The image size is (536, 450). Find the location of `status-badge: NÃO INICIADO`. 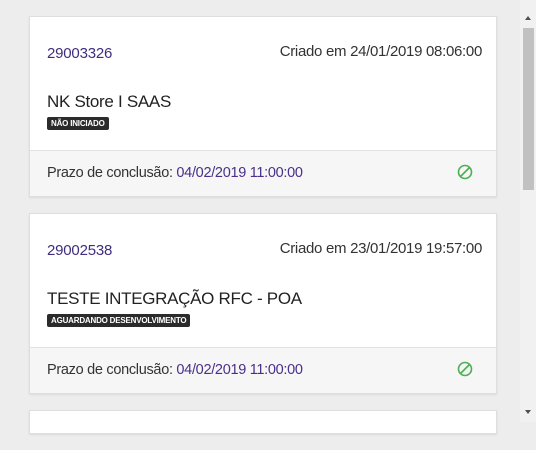

status-badge: NÃO INICIADO is located at coordinates (78, 123).